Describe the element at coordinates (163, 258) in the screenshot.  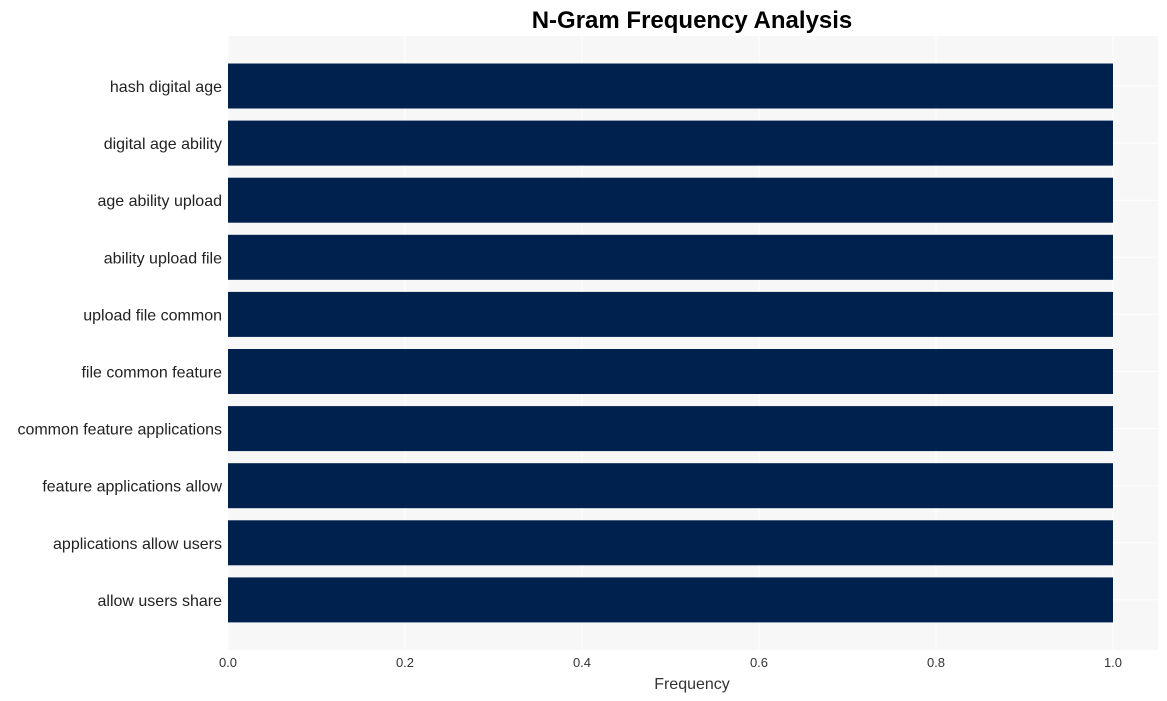
I see `category-label: ability upload file` at that location.